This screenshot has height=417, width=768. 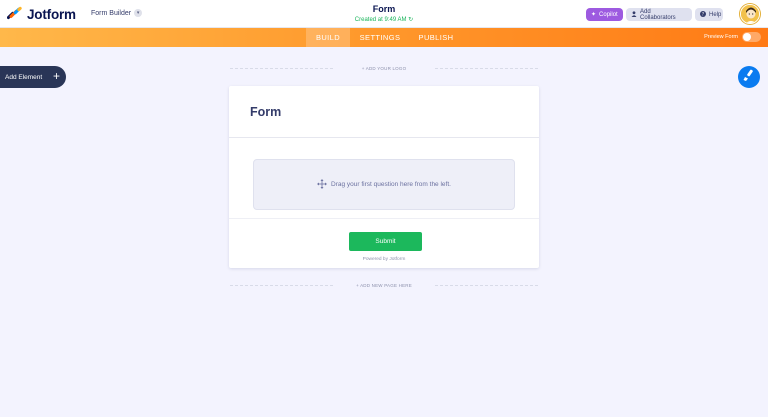 I want to click on add-collaborators-button: Add Collaborators, so click(x=659, y=14).